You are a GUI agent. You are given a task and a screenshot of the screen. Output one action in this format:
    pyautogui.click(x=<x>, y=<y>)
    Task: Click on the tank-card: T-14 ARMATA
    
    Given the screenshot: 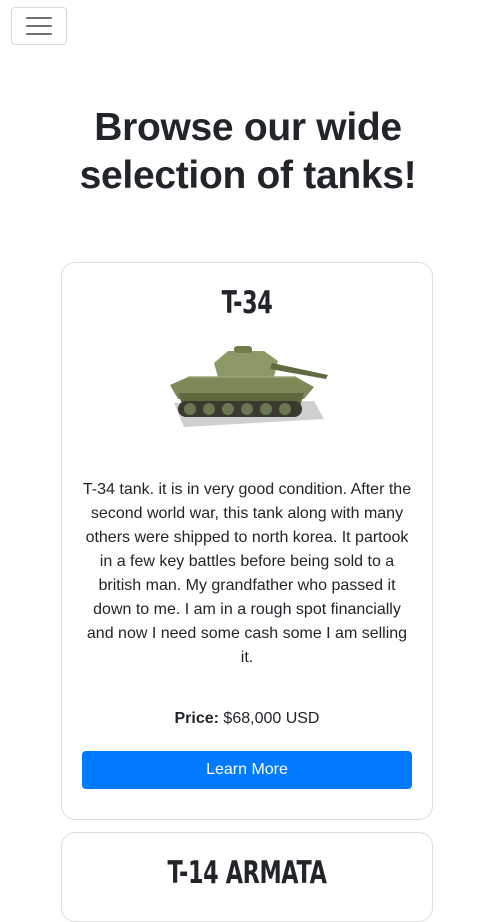 What is the action you would take?
    pyautogui.click(x=247, y=877)
    